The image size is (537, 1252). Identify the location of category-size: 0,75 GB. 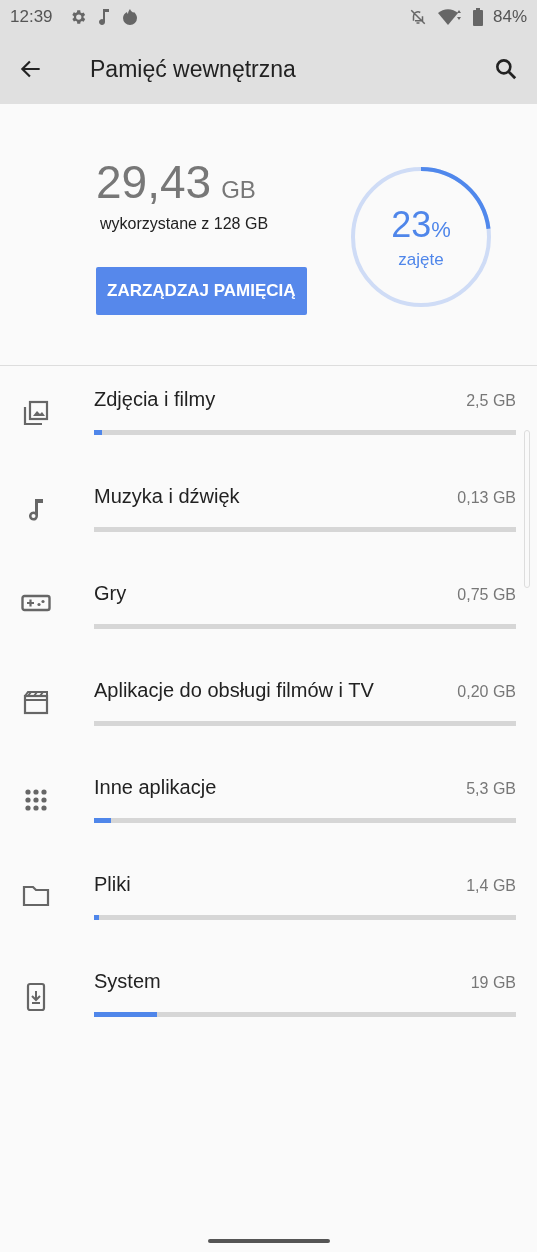
(486, 595).